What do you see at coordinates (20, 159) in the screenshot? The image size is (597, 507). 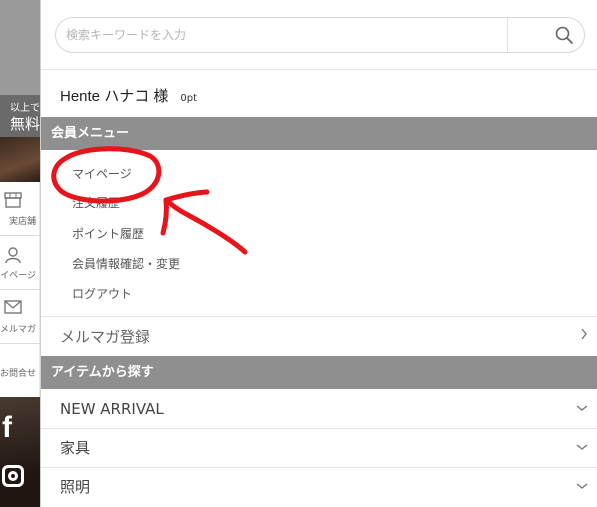 I see `background-photo` at bounding box center [20, 159].